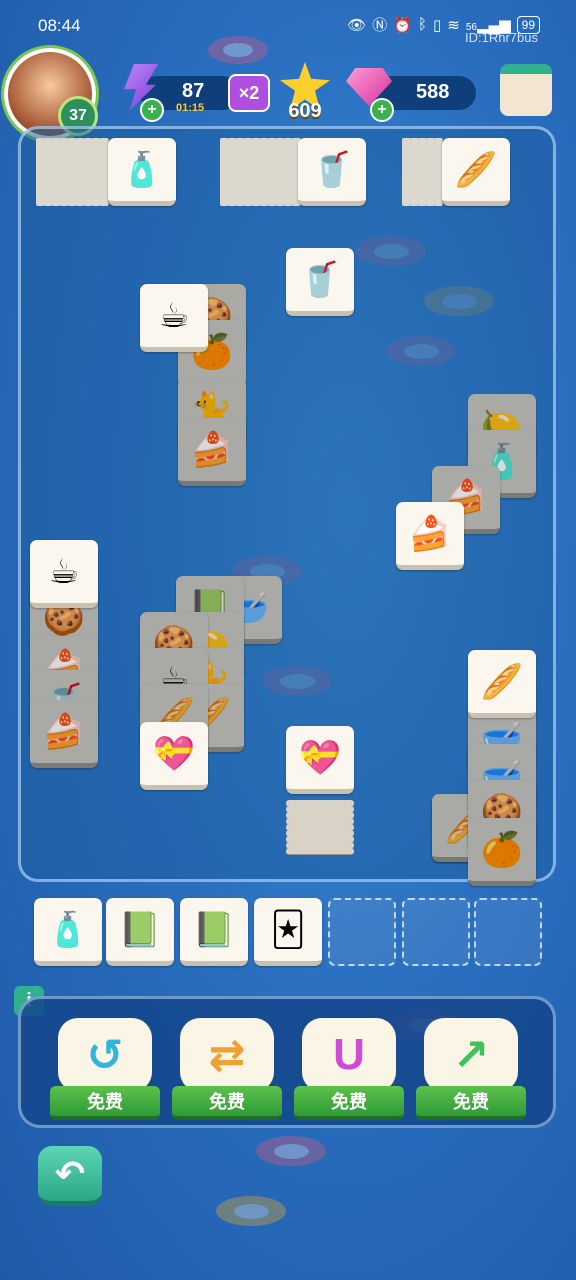 This screenshot has height=1280, width=576. What do you see at coordinates (471, 1055) in the screenshot?
I see `up-arrow-icon: ↗` at bounding box center [471, 1055].